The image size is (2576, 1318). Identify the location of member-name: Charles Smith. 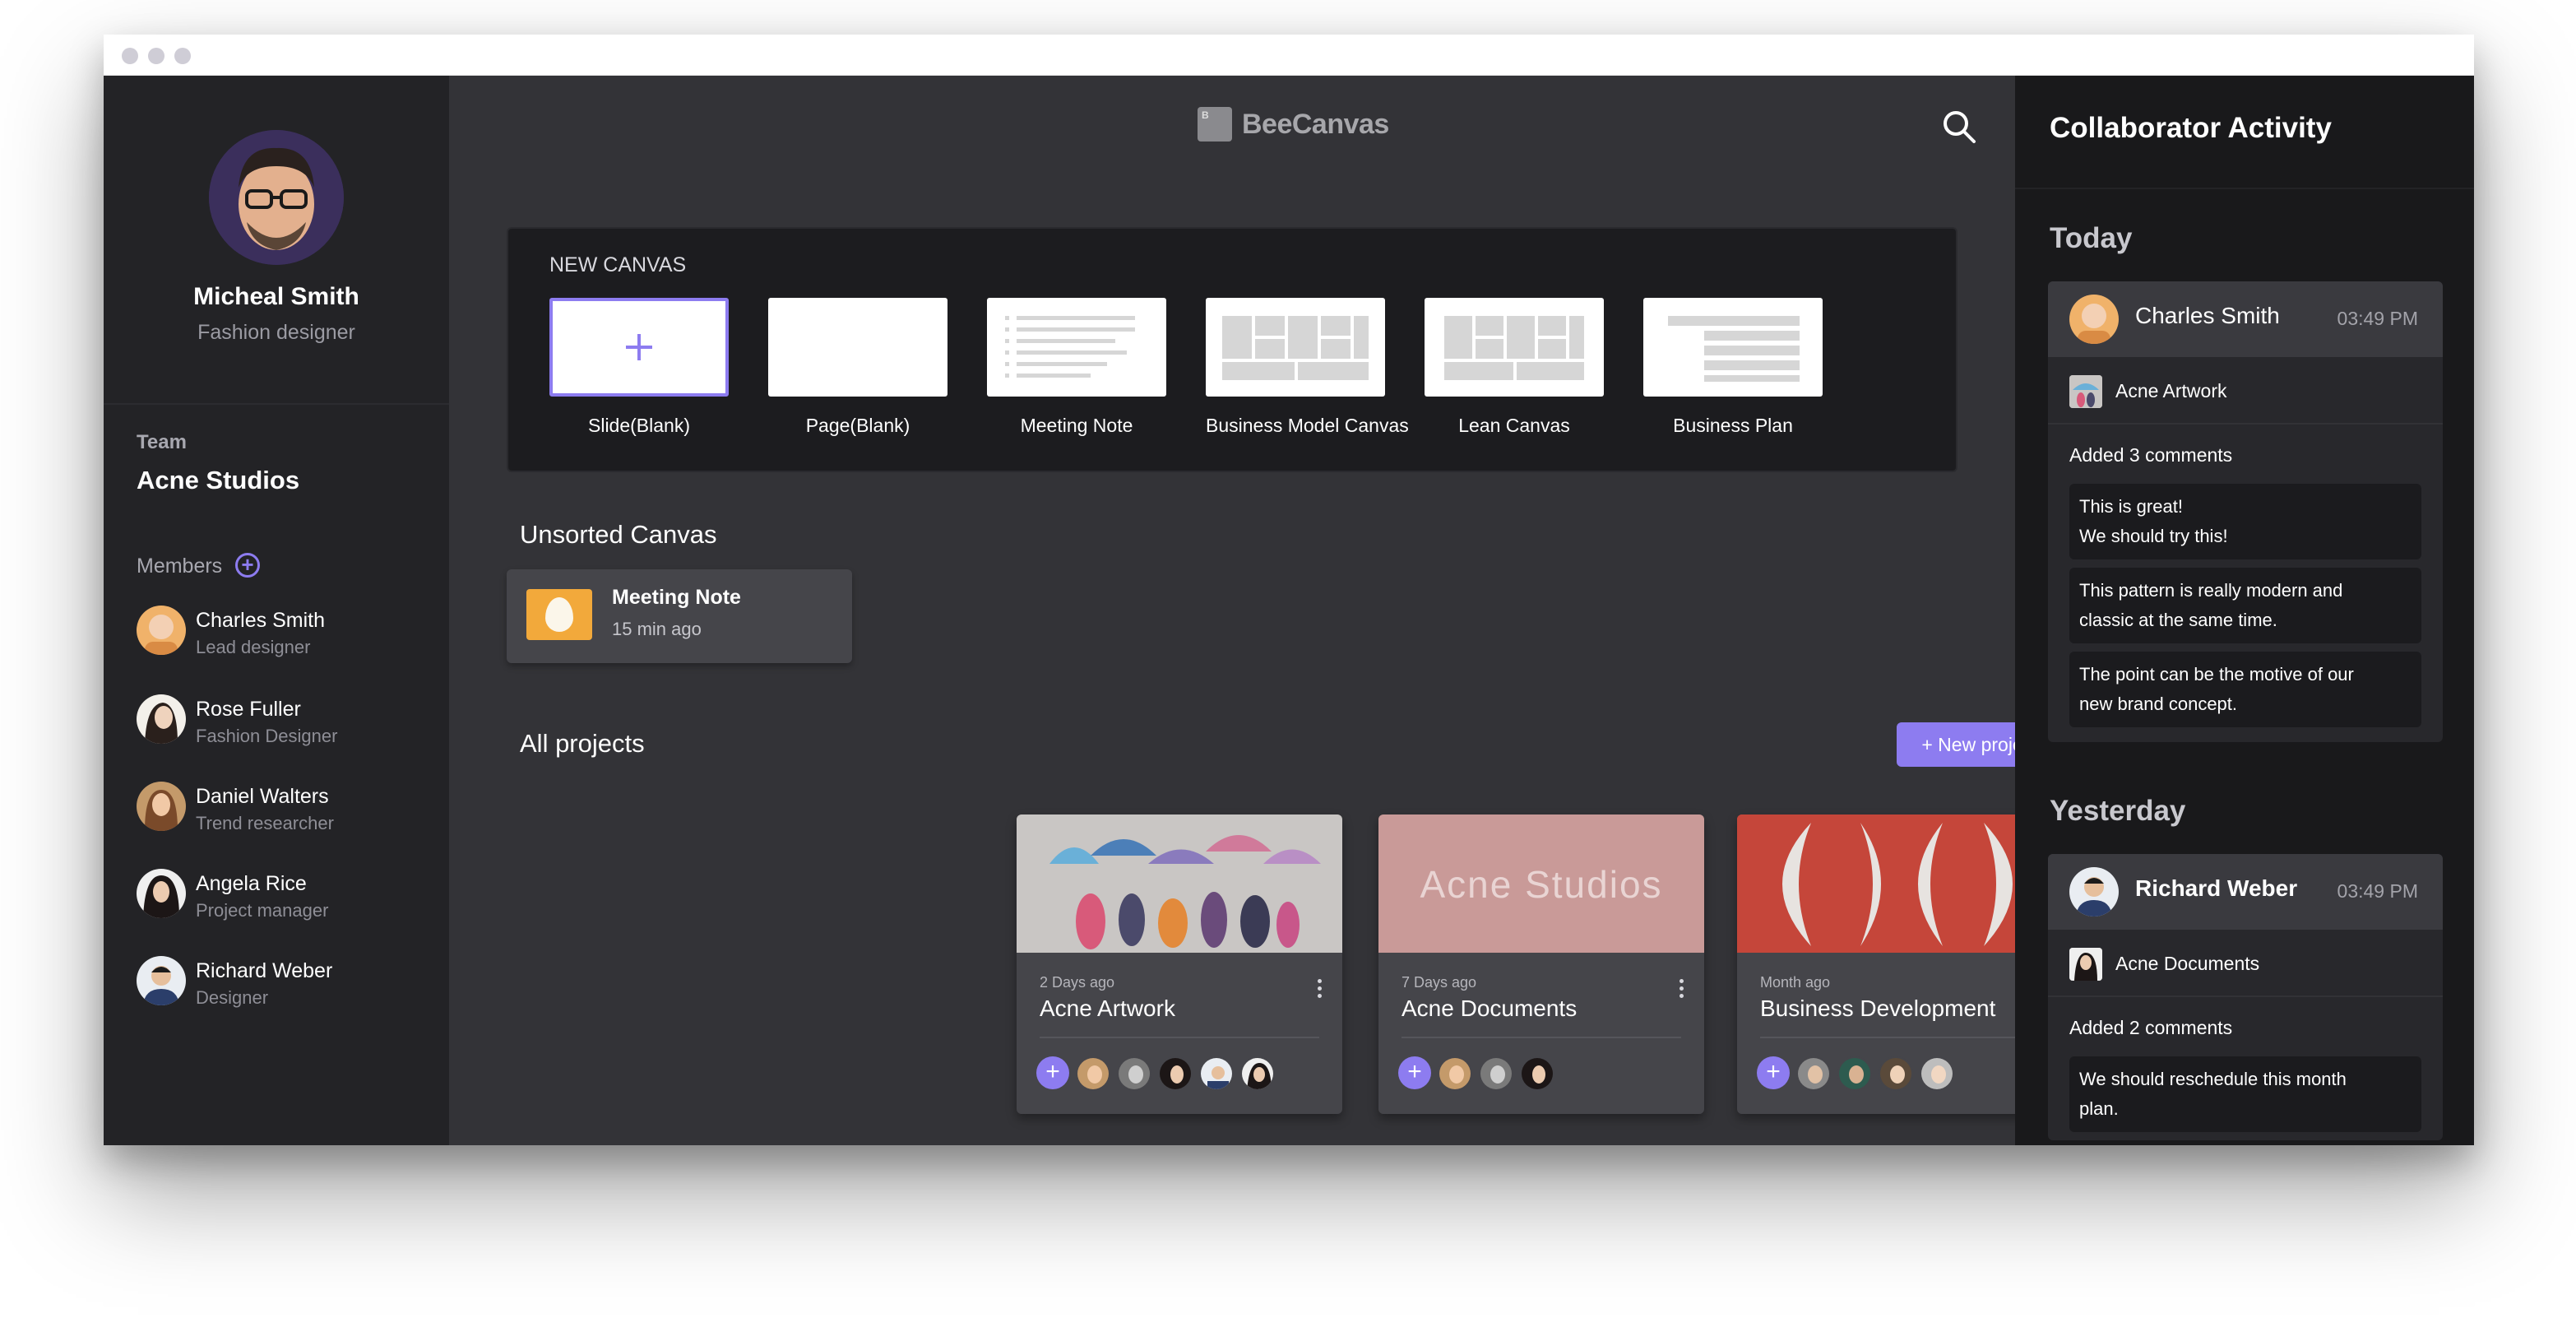
(260, 620).